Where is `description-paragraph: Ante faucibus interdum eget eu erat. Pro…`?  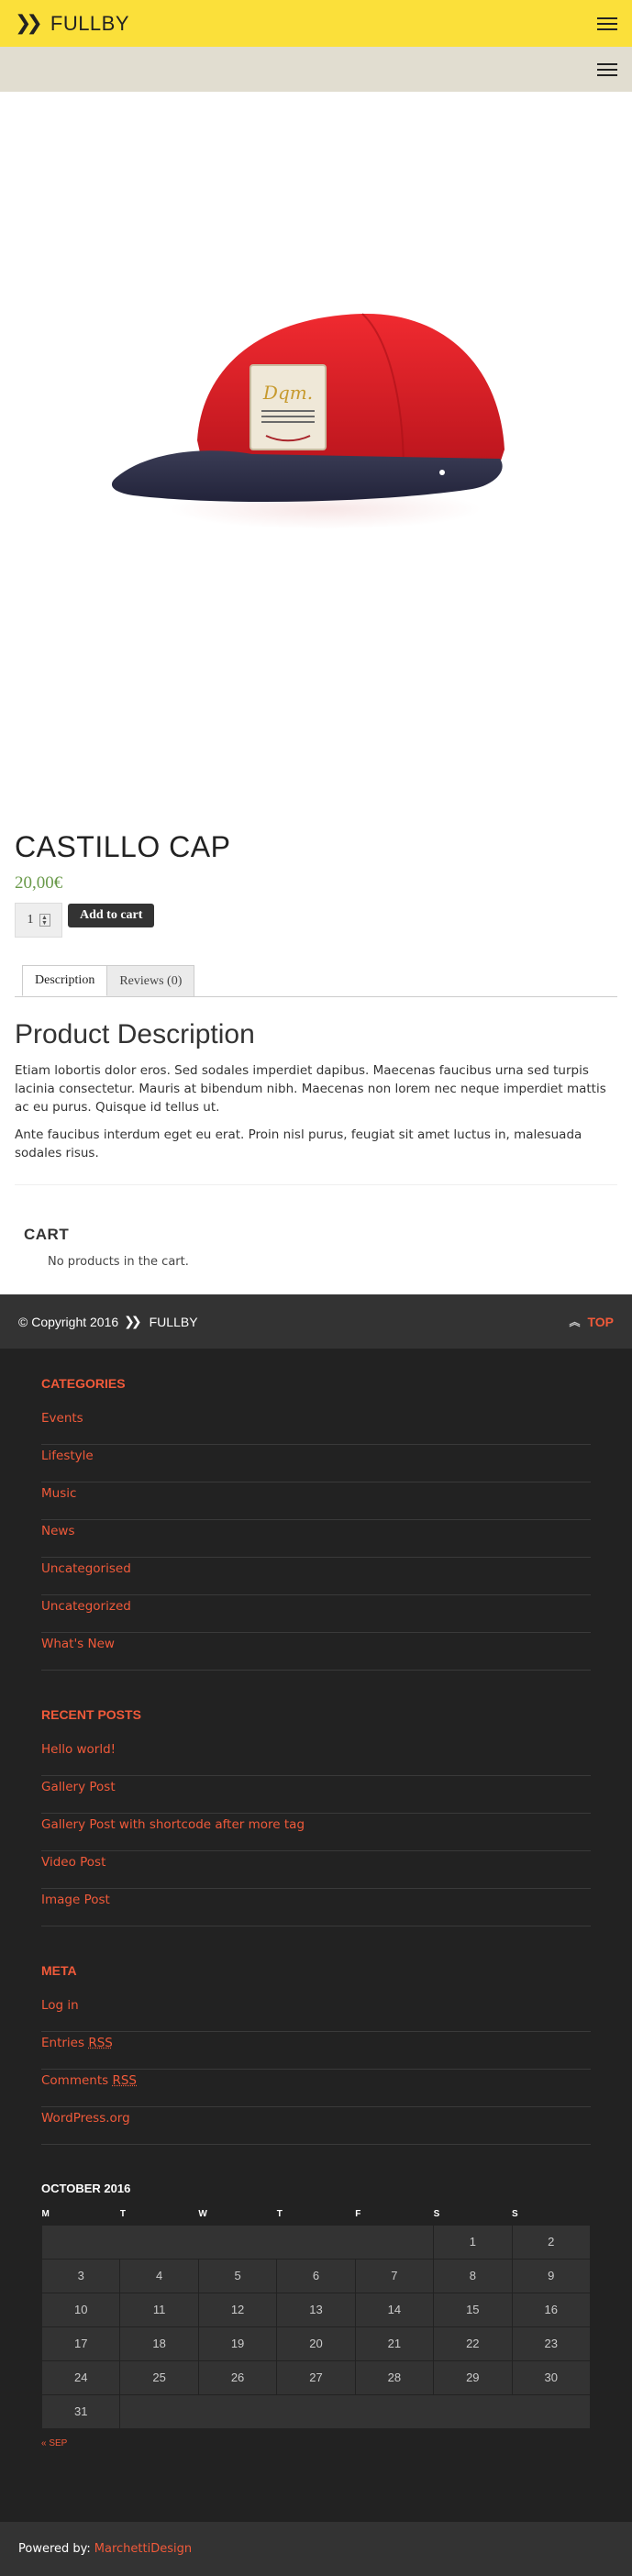
description-paragraph: Ante faucibus interdum eget eu erat. Pro… is located at coordinates (298, 1143).